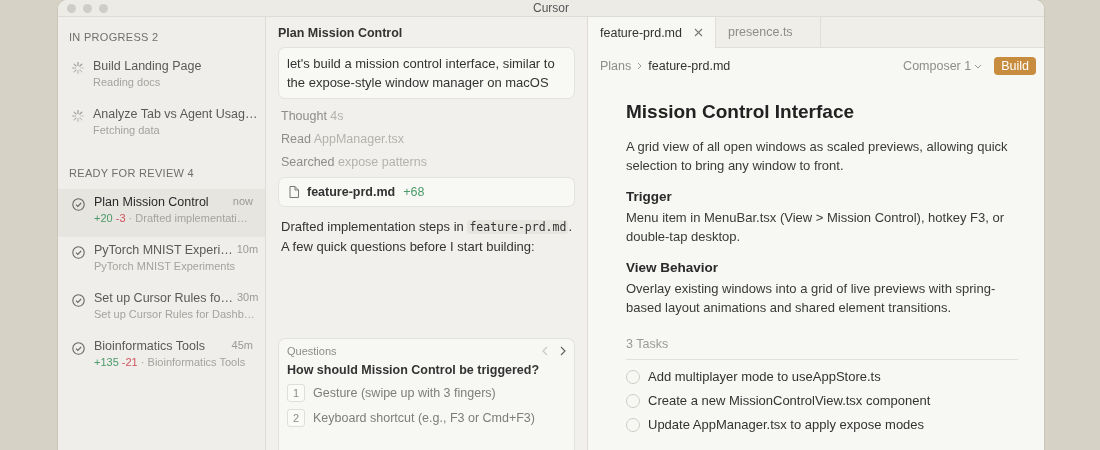  I want to click on answer-option: Gesture (swipe up with 3 fingers), so click(404, 393).